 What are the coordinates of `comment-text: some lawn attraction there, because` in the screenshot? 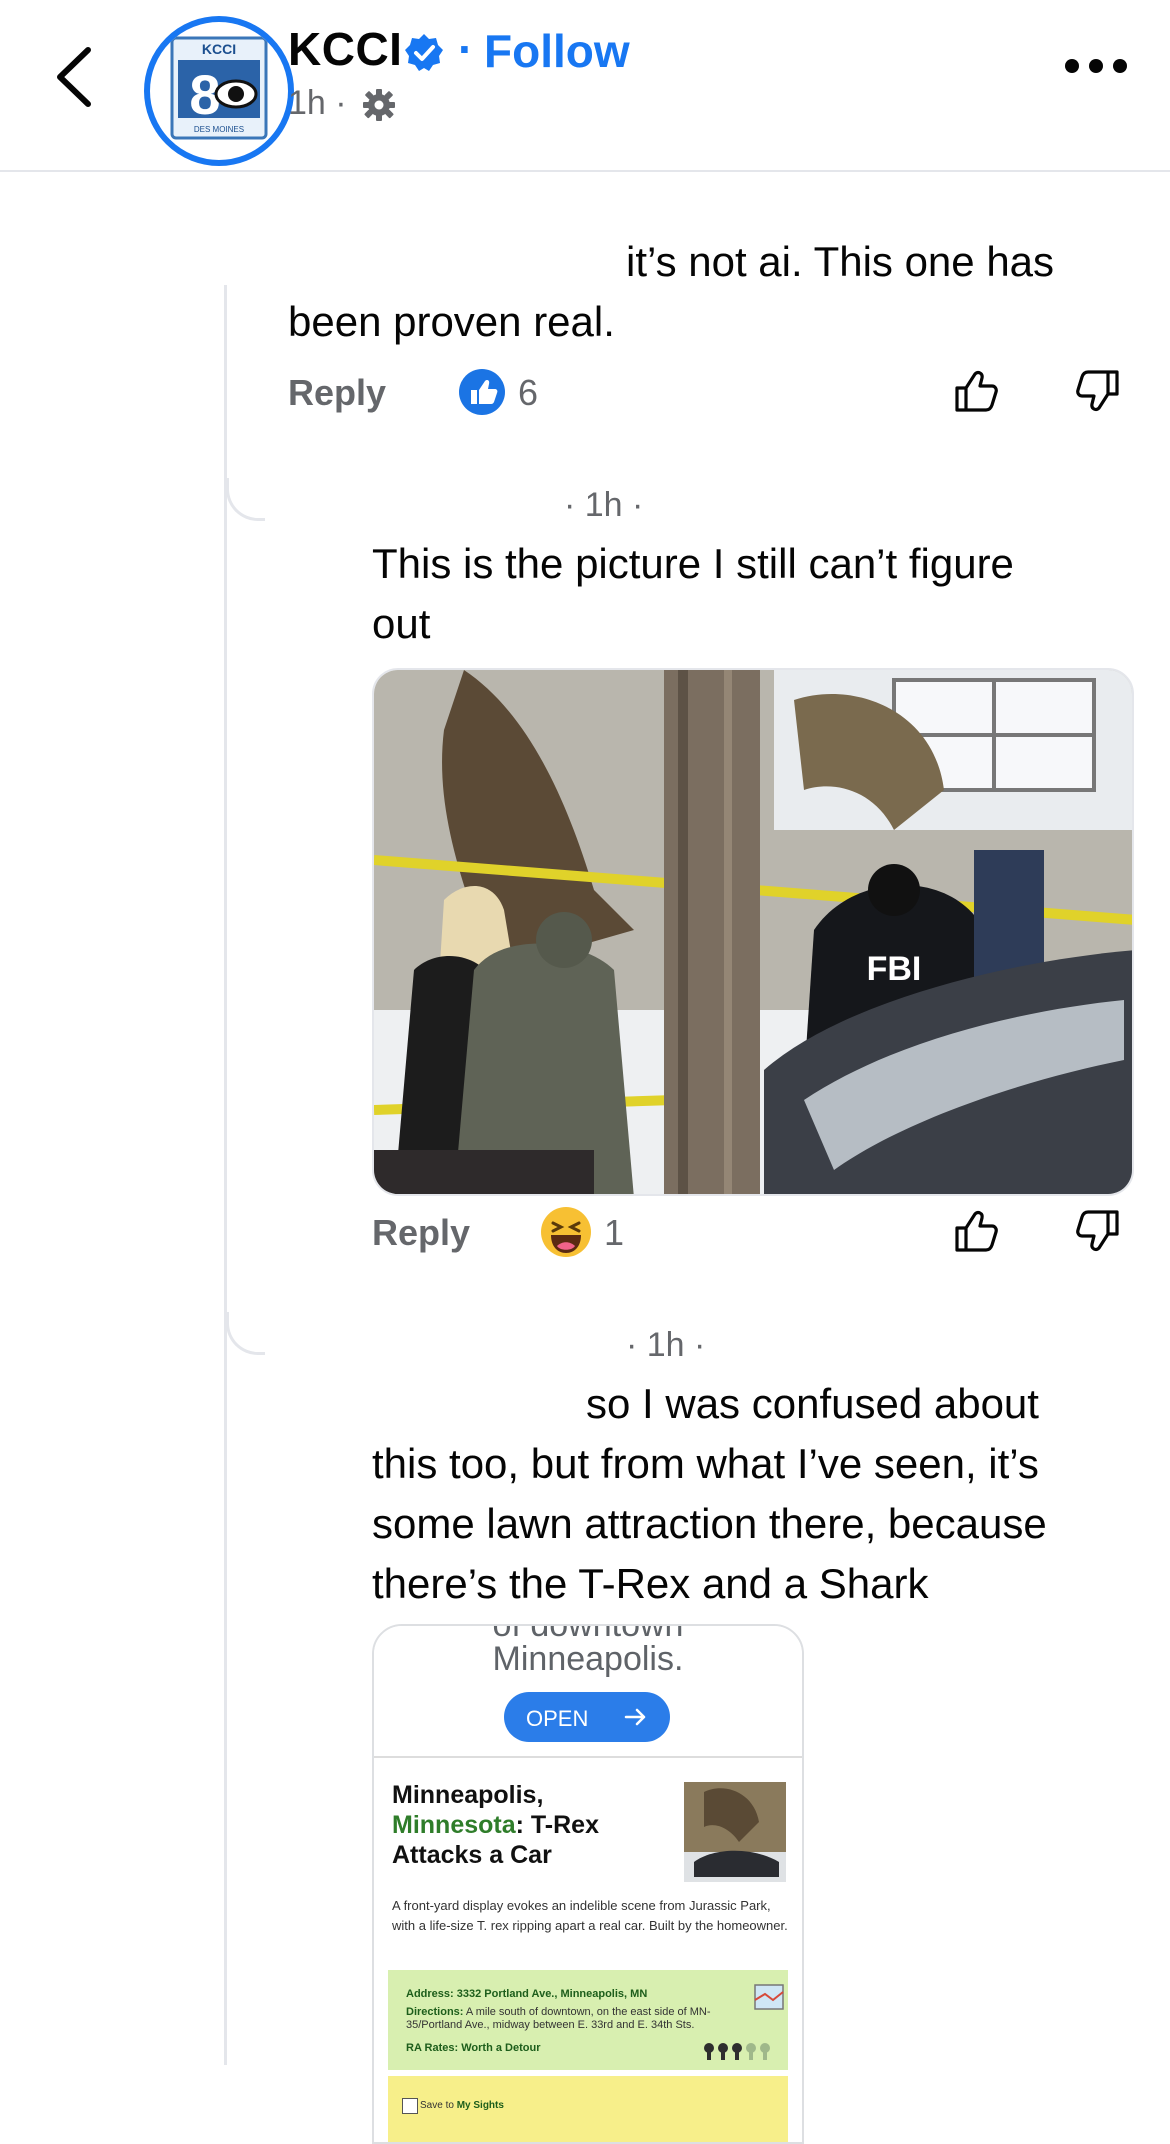 It's located at (709, 1523).